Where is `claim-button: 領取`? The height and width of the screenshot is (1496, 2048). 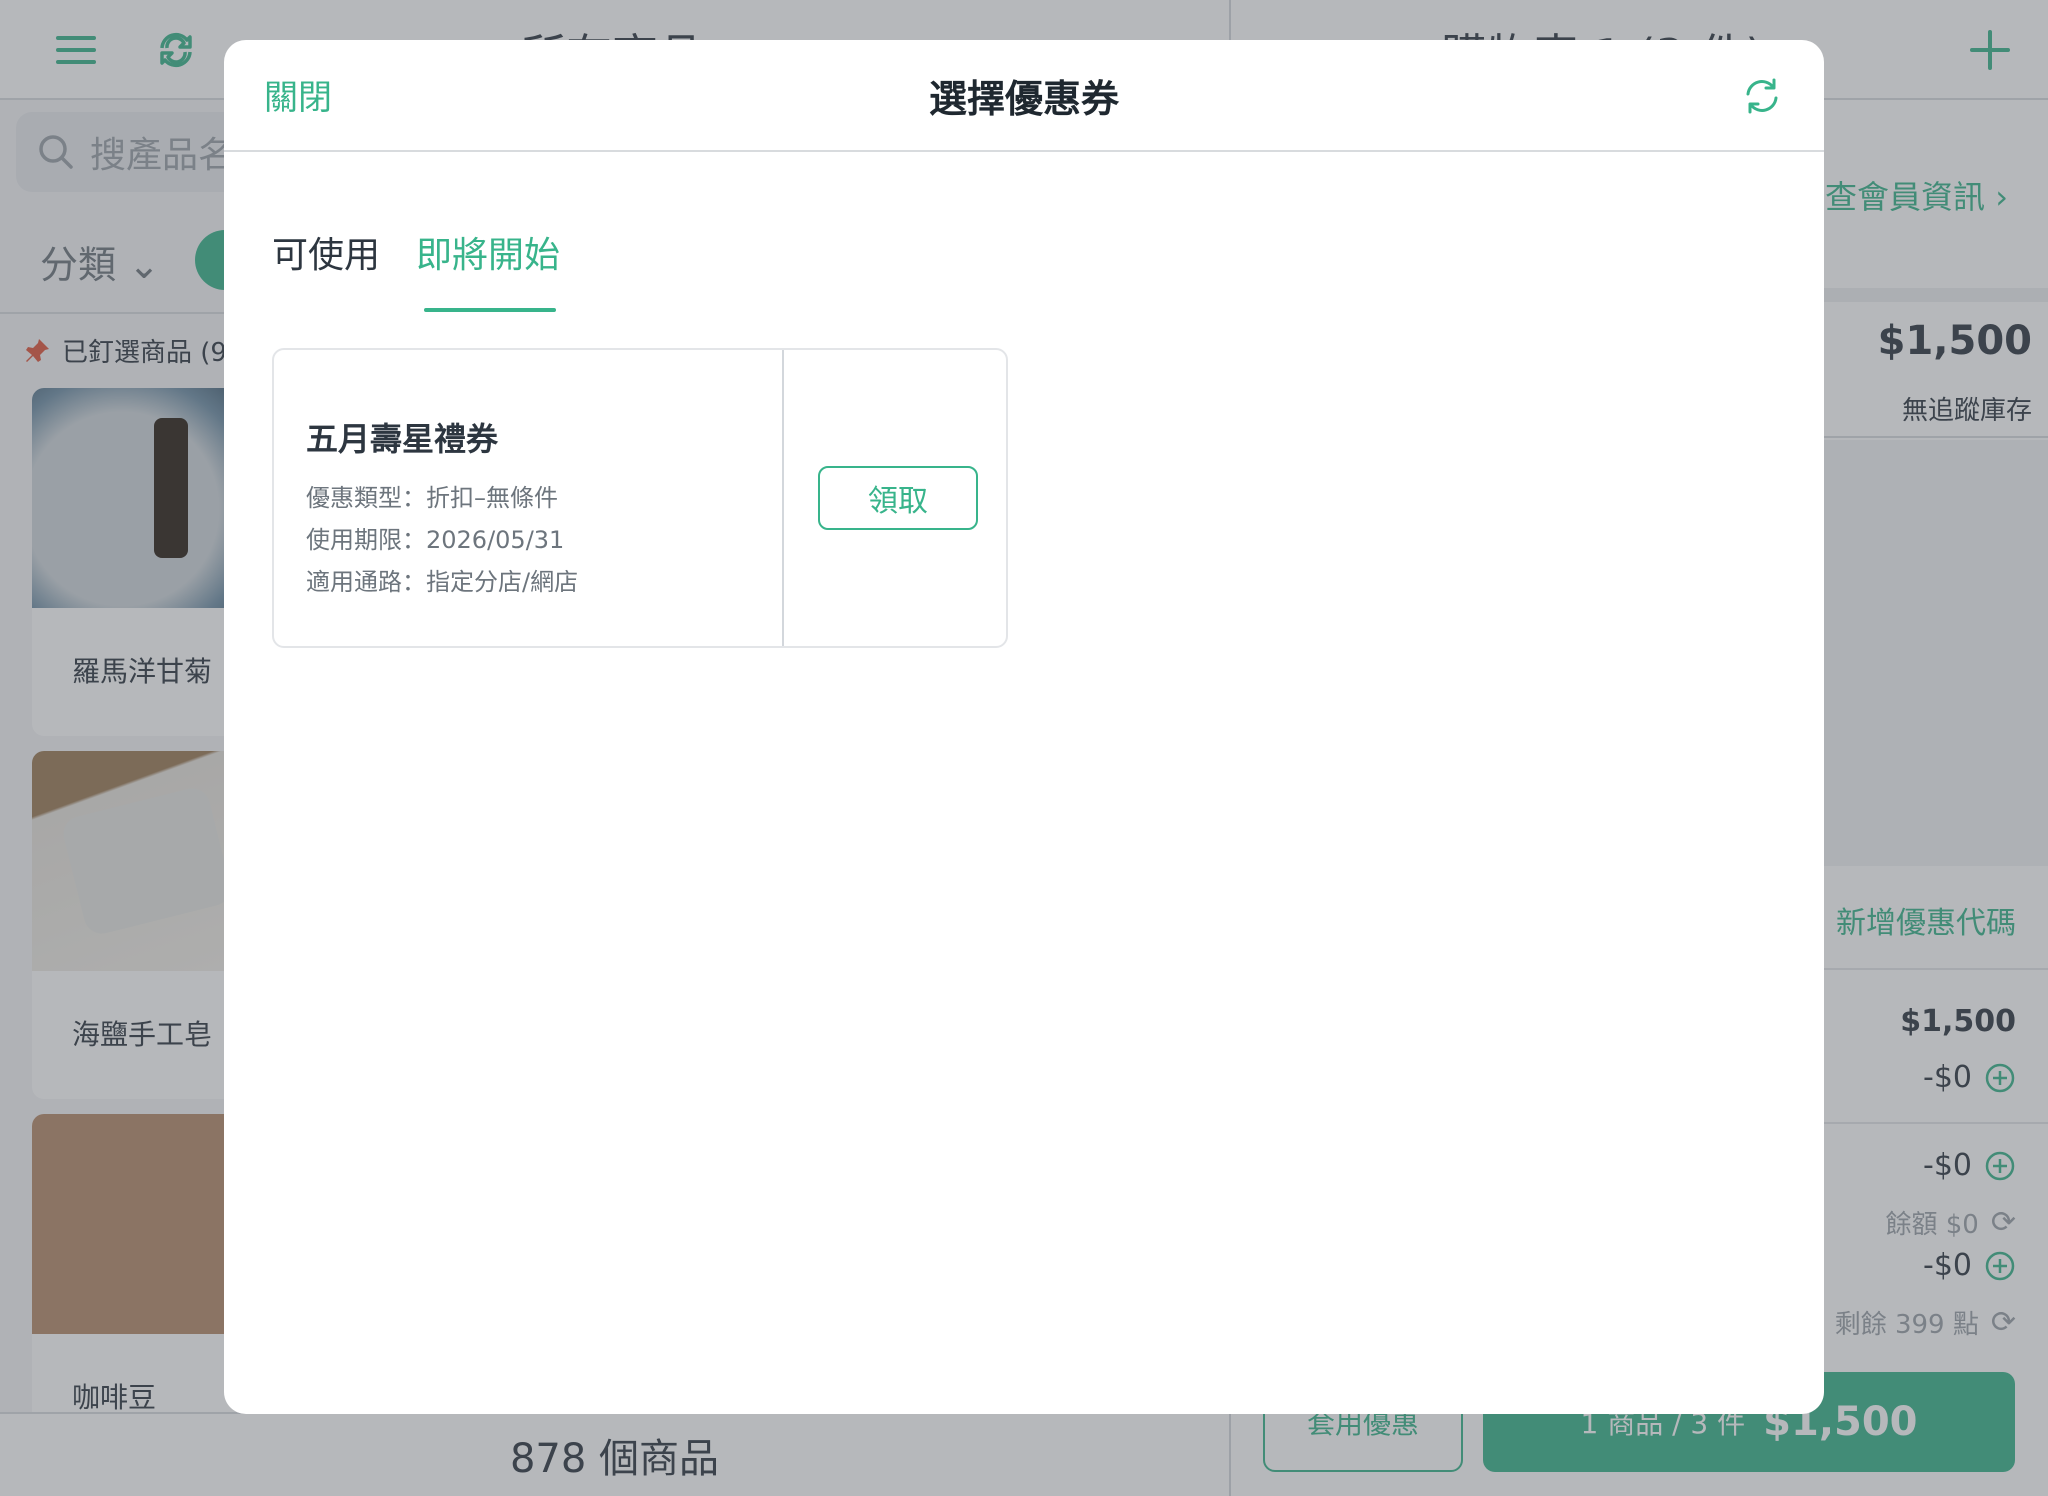
claim-button: 領取 is located at coordinates (898, 498).